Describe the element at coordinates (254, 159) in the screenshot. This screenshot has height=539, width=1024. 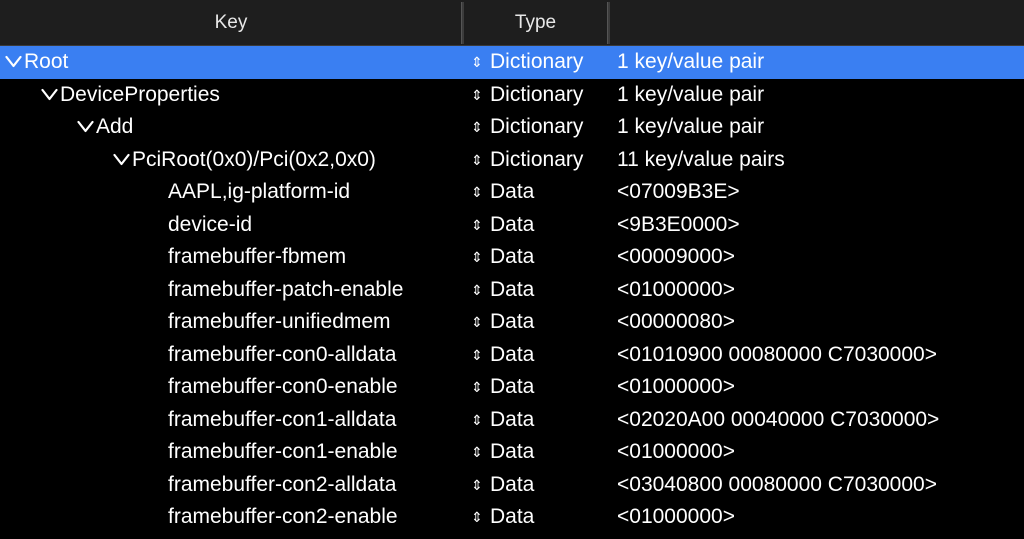
I see `key-label: PciRoot(0x0)/Pci(0x2,0x0)` at that location.